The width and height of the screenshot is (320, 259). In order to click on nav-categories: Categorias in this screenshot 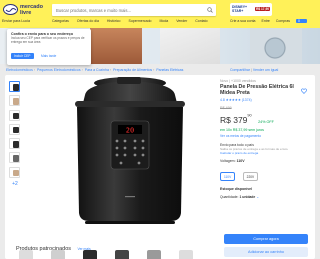, I will do `click(60, 21)`.